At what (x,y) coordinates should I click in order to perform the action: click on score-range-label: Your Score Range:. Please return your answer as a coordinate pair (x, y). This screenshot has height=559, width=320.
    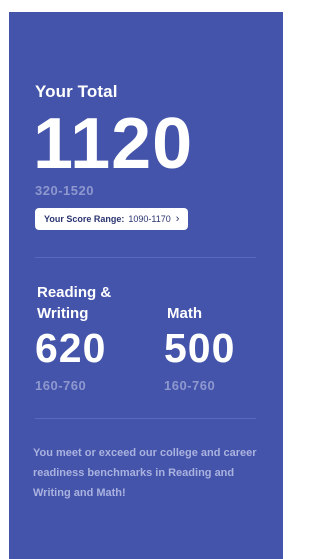
    Looking at the image, I should click on (84, 219).